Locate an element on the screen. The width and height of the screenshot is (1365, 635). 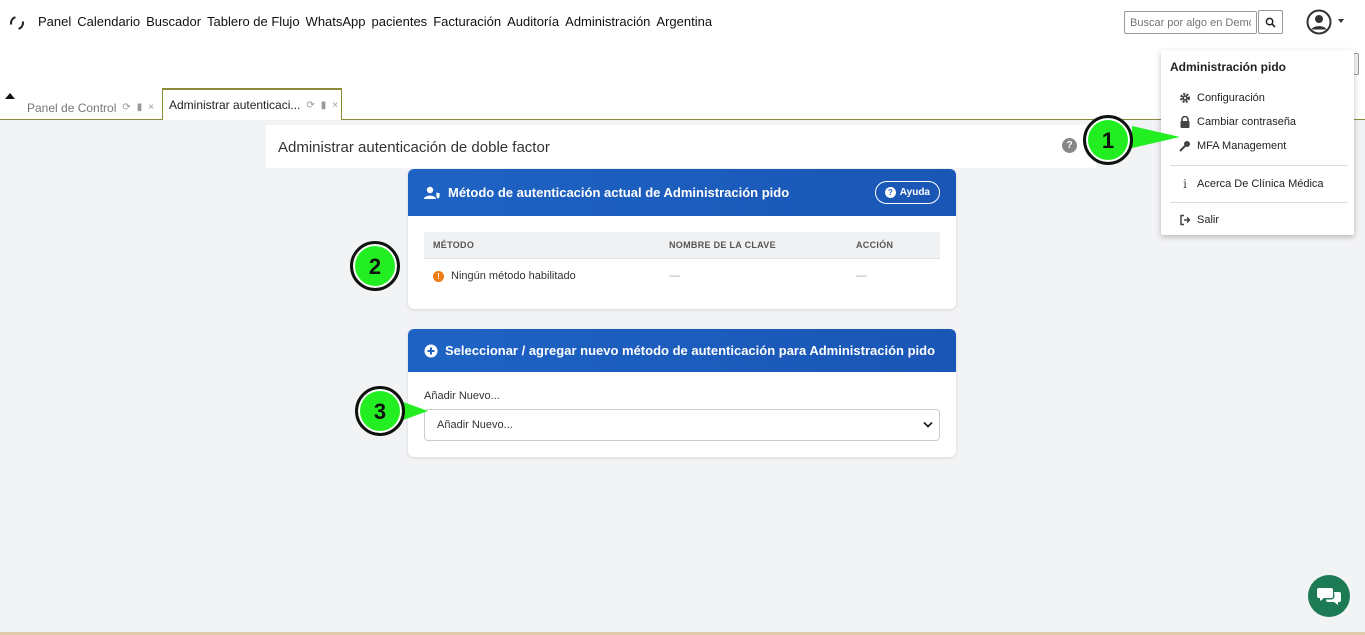
column-header: ACCIÓN is located at coordinates (875, 245).